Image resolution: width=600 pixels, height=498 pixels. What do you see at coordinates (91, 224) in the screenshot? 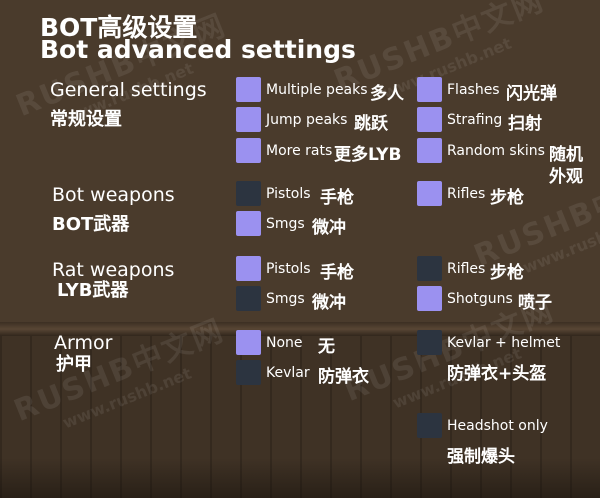
I see `section-bot-weapons-subtitle: BOT武器` at bounding box center [91, 224].